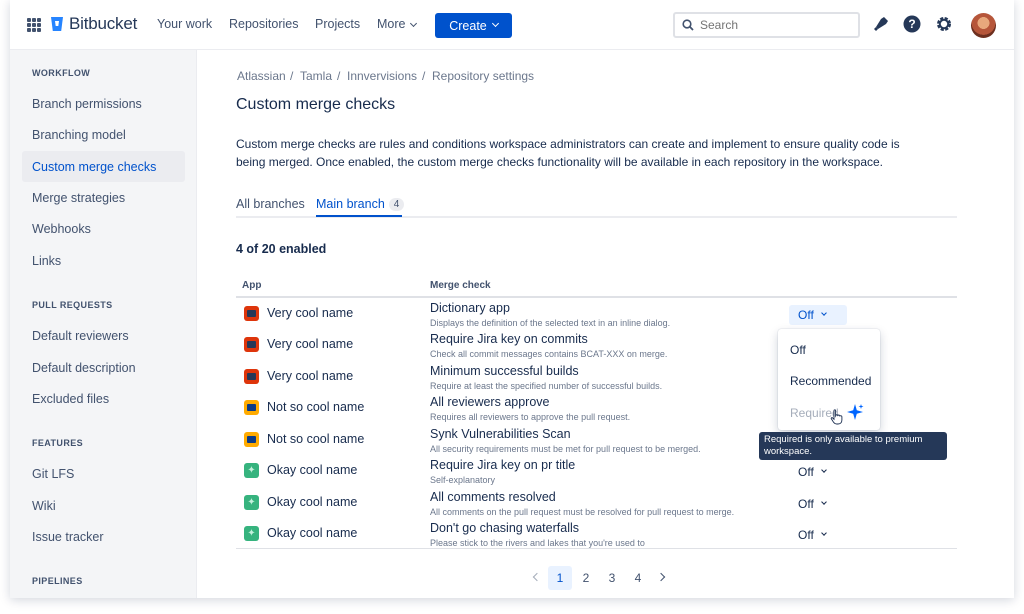 The height and width of the screenshot is (614, 1024). What do you see at coordinates (103, 536) in the screenshot?
I see `sidebar-item-issue-tracker: Issue tracker` at bounding box center [103, 536].